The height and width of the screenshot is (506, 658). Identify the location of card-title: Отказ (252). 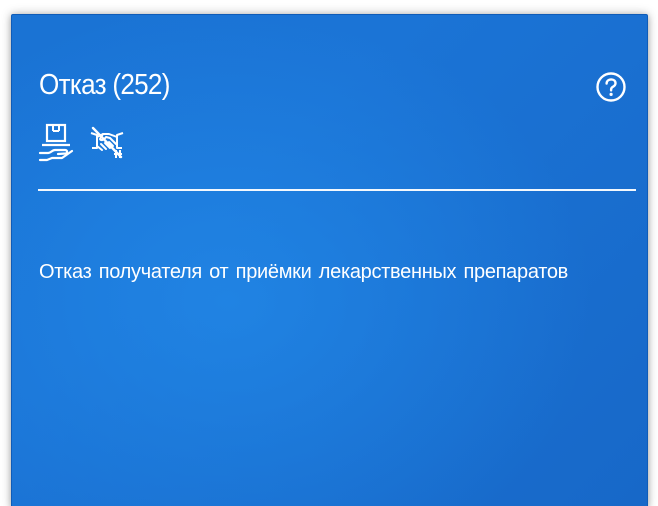
(104, 85).